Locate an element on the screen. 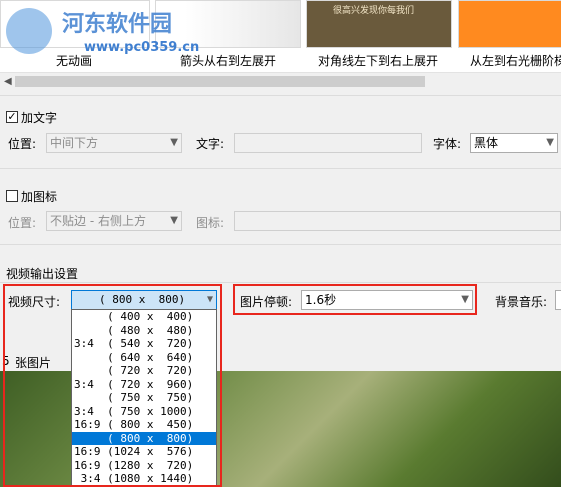 This screenshot has width=561, height=487. horizontal-scrollbar: ◀ is located at coordinates (280, 80).